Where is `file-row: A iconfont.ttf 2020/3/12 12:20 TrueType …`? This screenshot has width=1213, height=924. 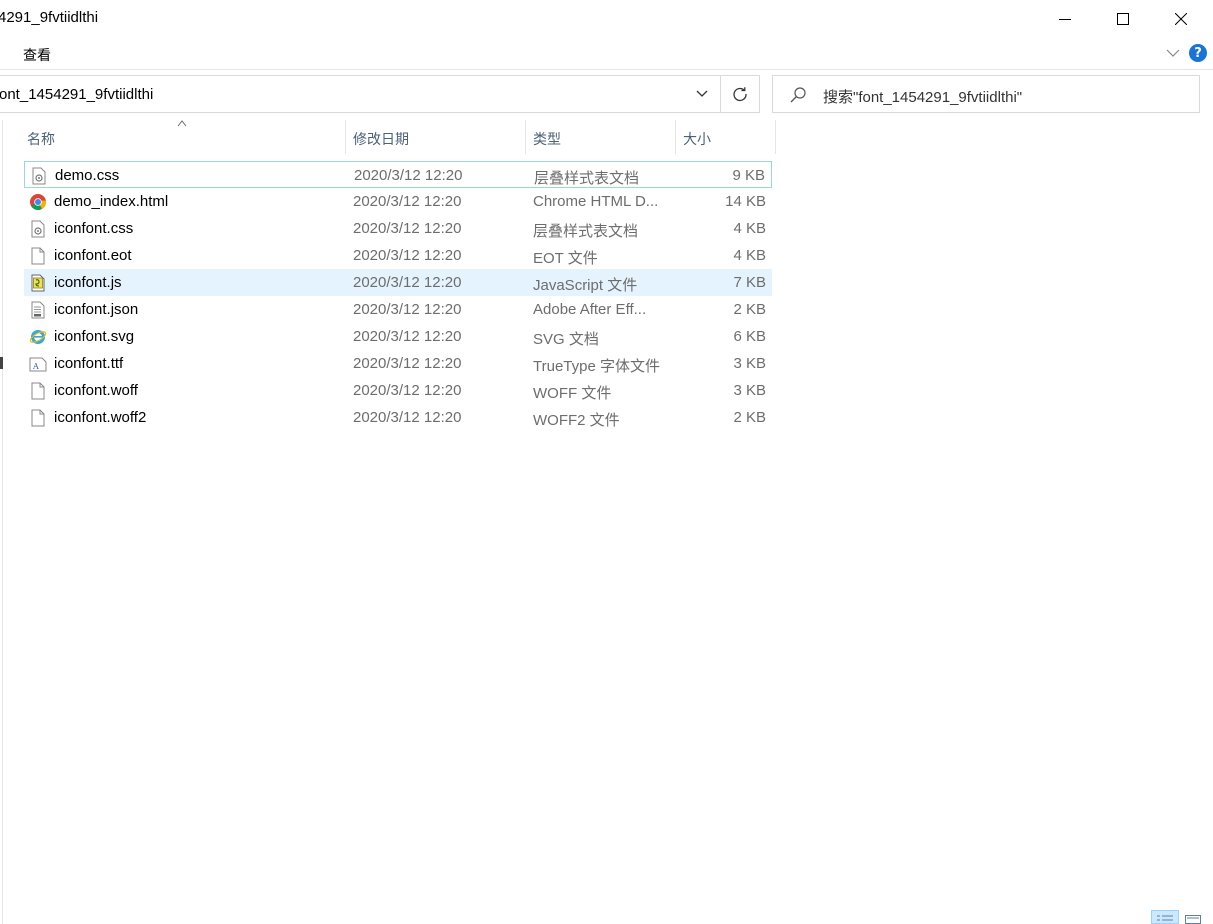 file-row: A iconfont.ttf 2020/3/12 12:20 TrueType … is located at coordinates (398, 363).